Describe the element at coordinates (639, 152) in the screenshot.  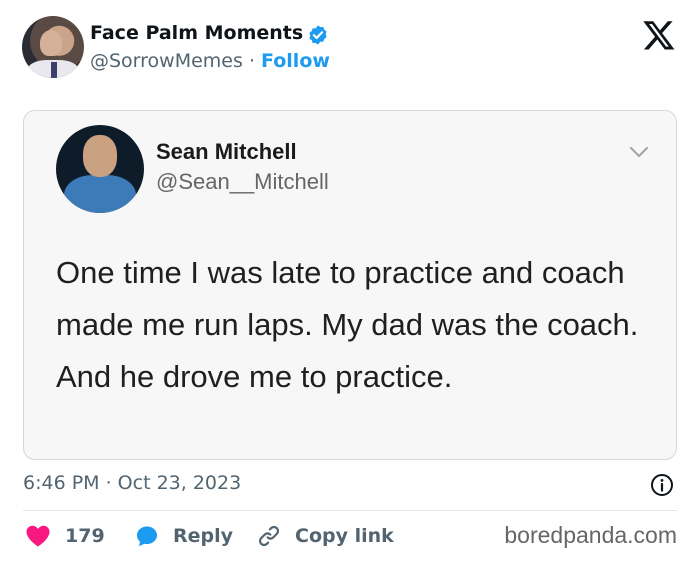
I see `chevron-down-icon` at that location.